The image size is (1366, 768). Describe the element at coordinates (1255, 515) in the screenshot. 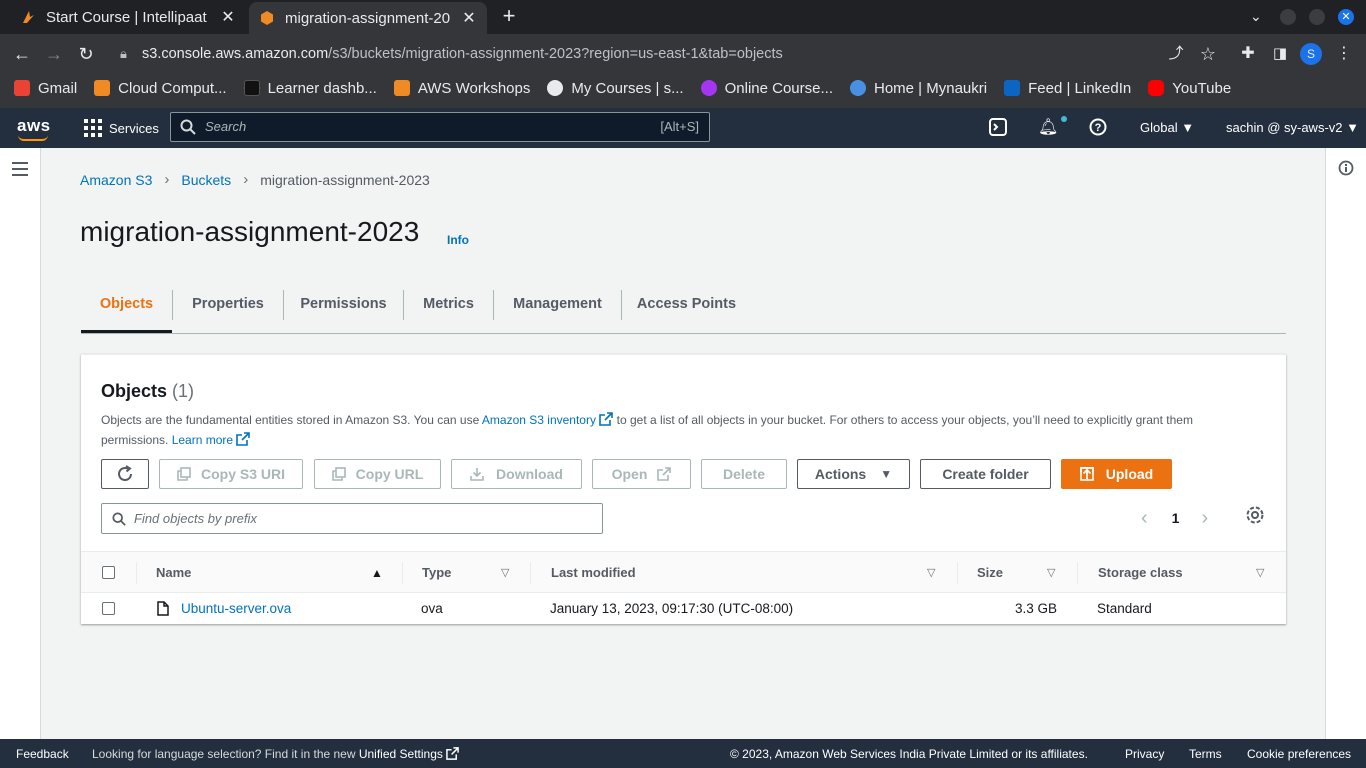

I see `settings-gear-icon` at that location.